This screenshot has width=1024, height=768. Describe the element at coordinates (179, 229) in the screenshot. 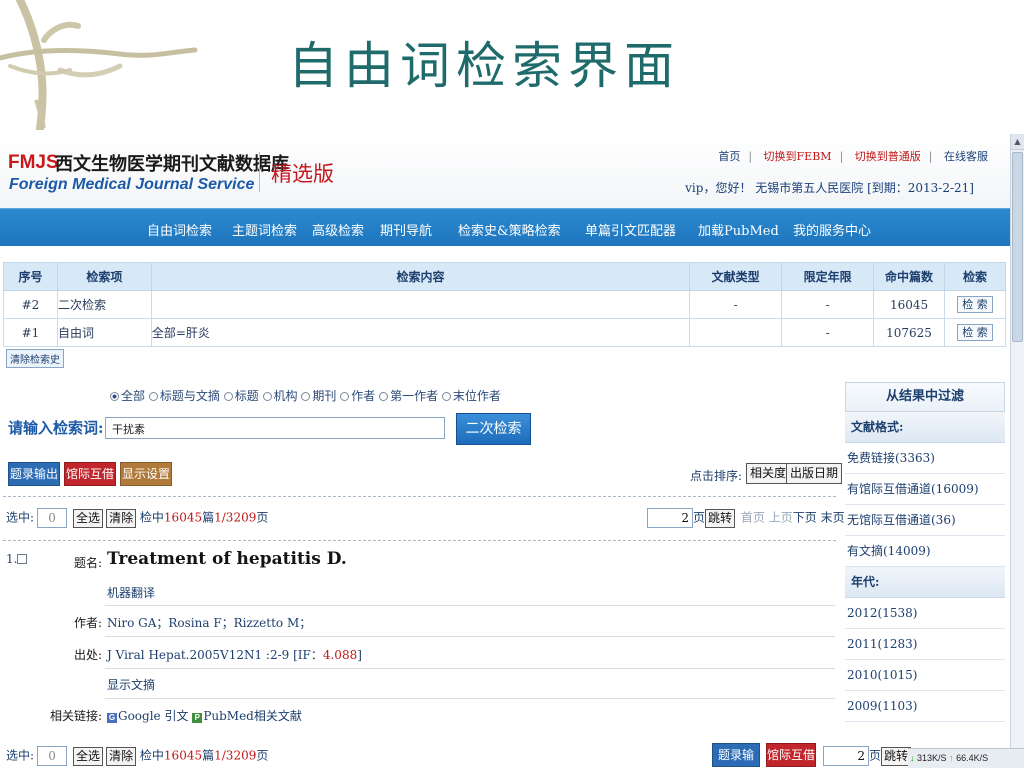

I see `nav-free-search: 自由词检索` at that location.